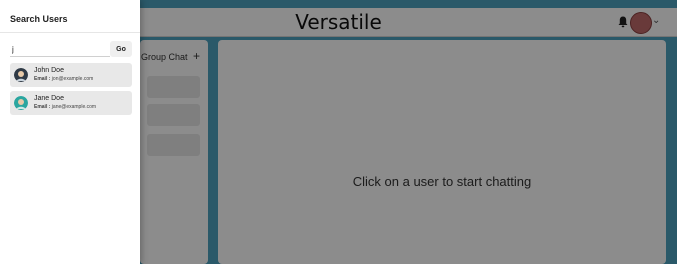 The height and width of the screenshot is (264, 677). I want to click on user-name: Jane Doe, so click(49, 98).